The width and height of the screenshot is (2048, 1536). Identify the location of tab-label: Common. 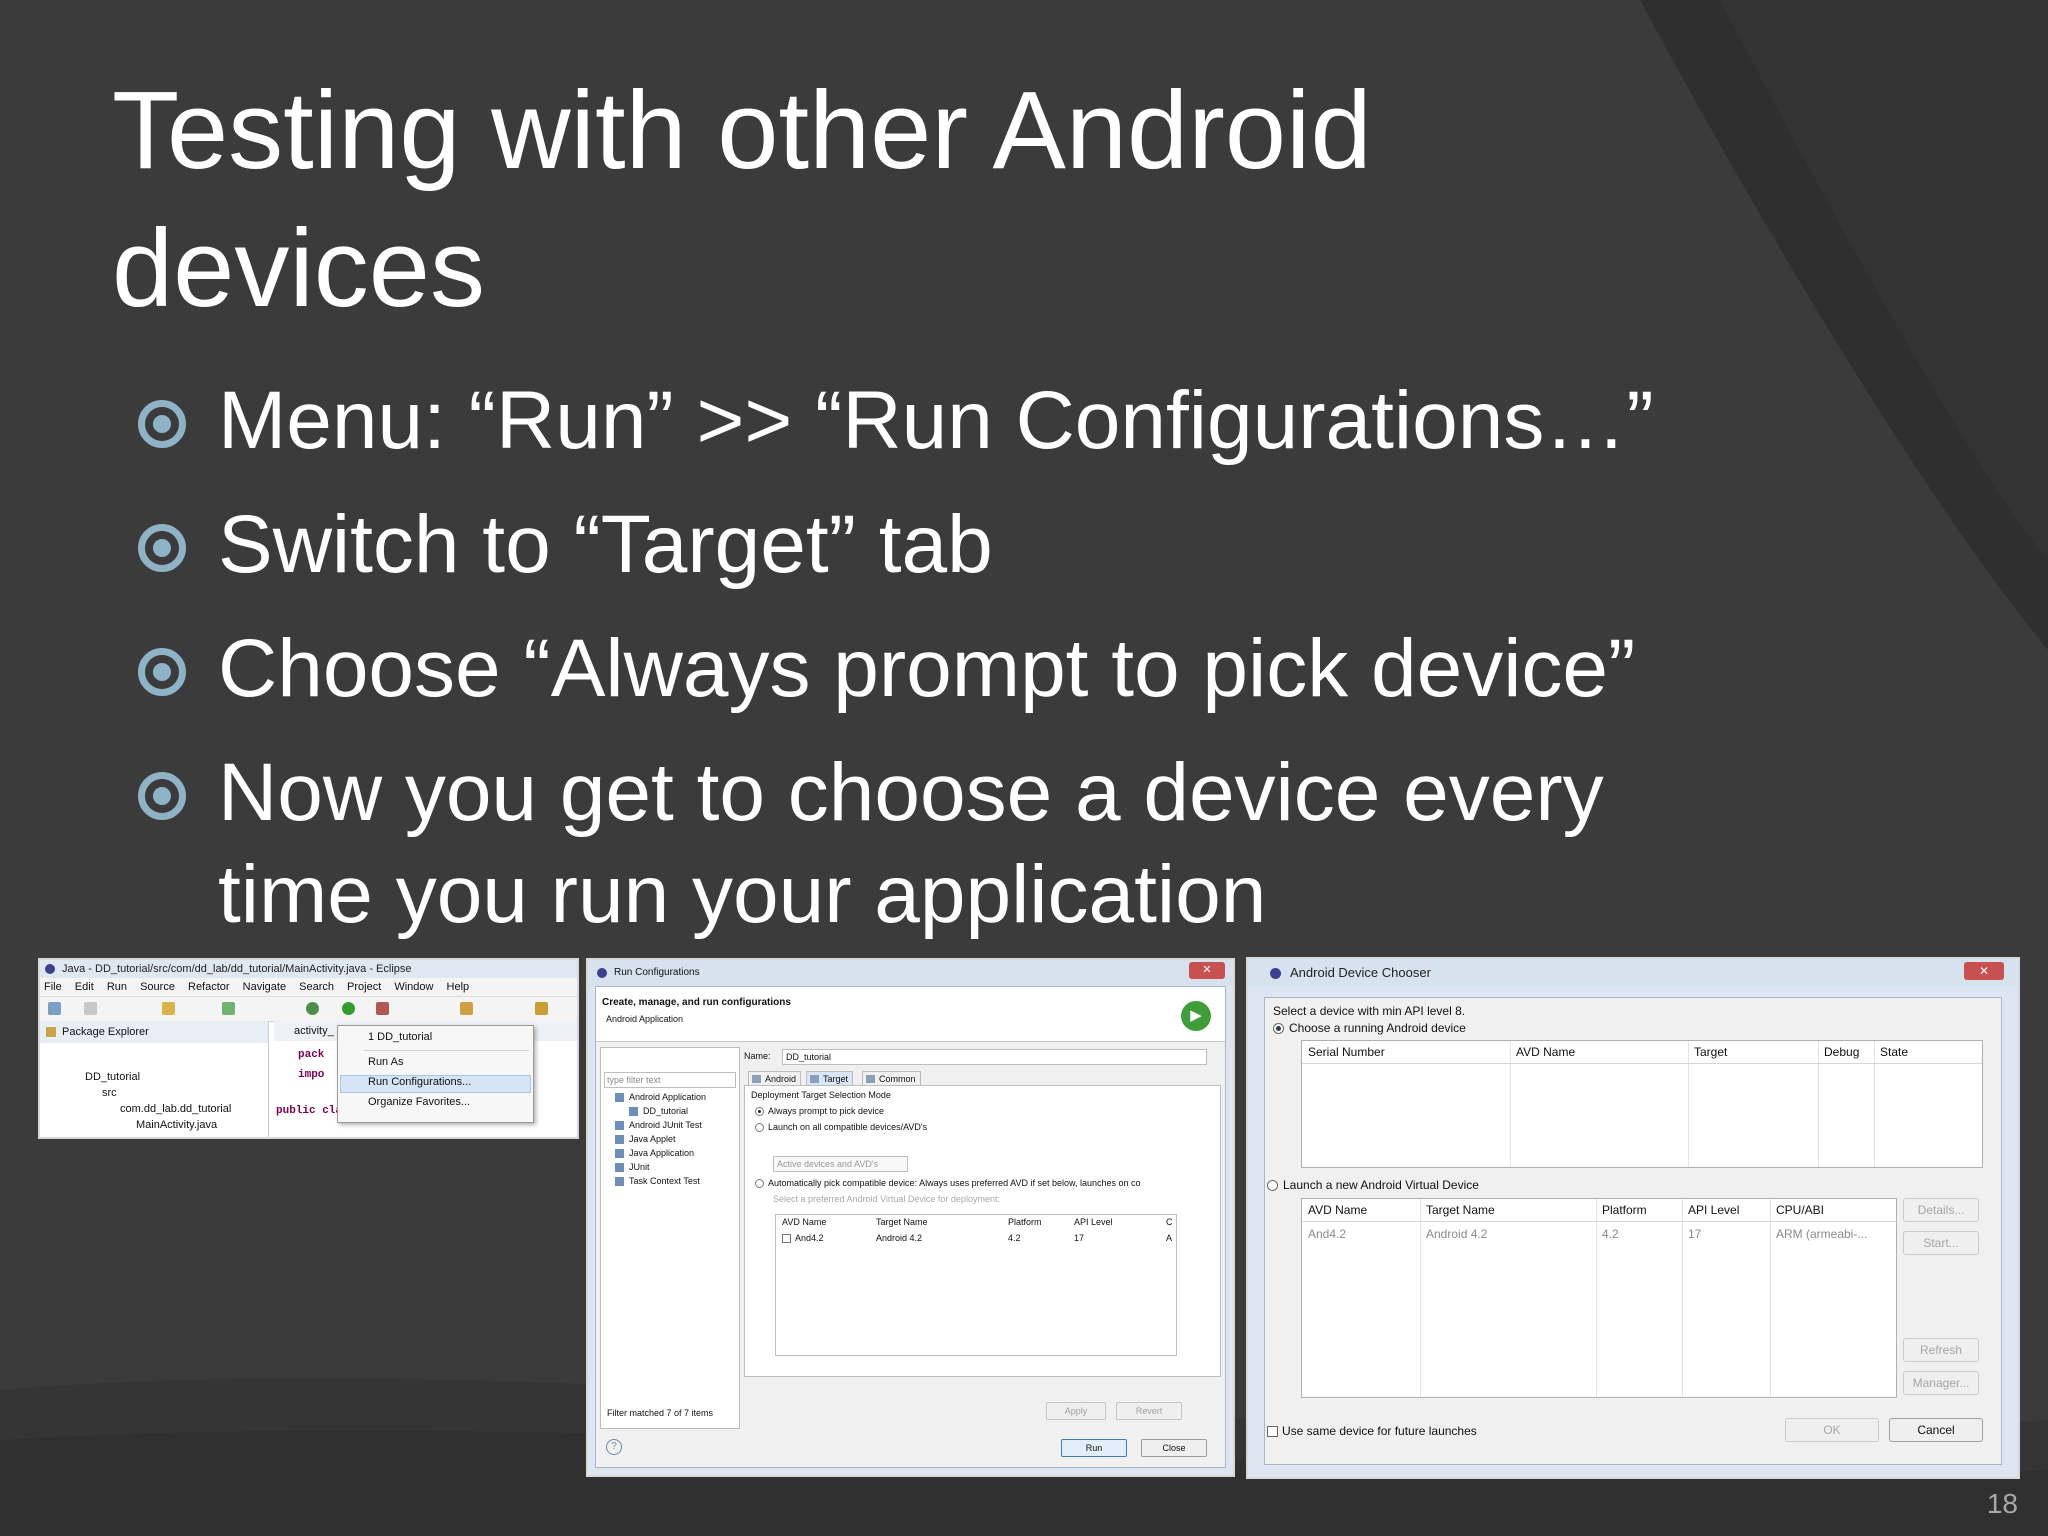
(897, 1079).